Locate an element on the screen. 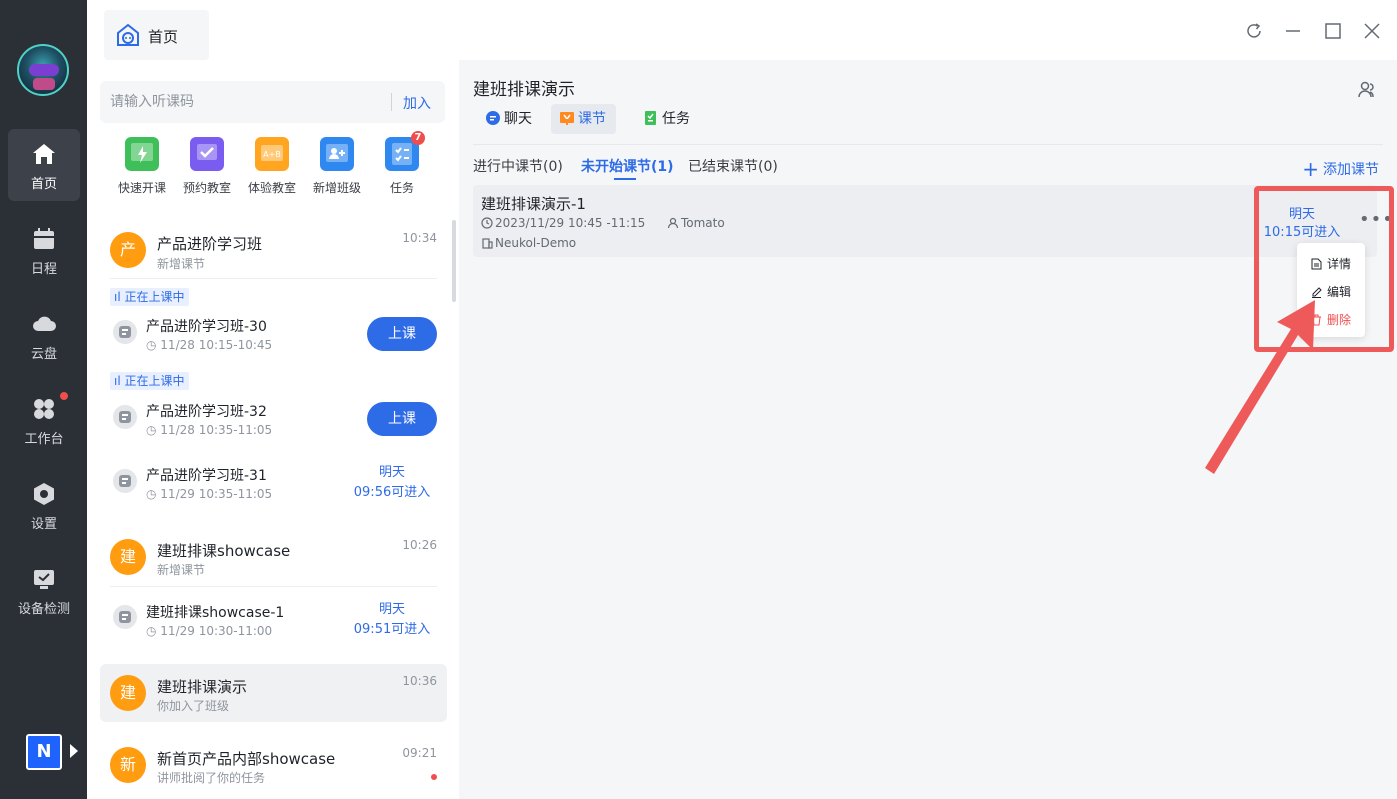 The image size is (1397, 799). add-lesson-button: + 添加课节 is located at coordinates (1340, 169).